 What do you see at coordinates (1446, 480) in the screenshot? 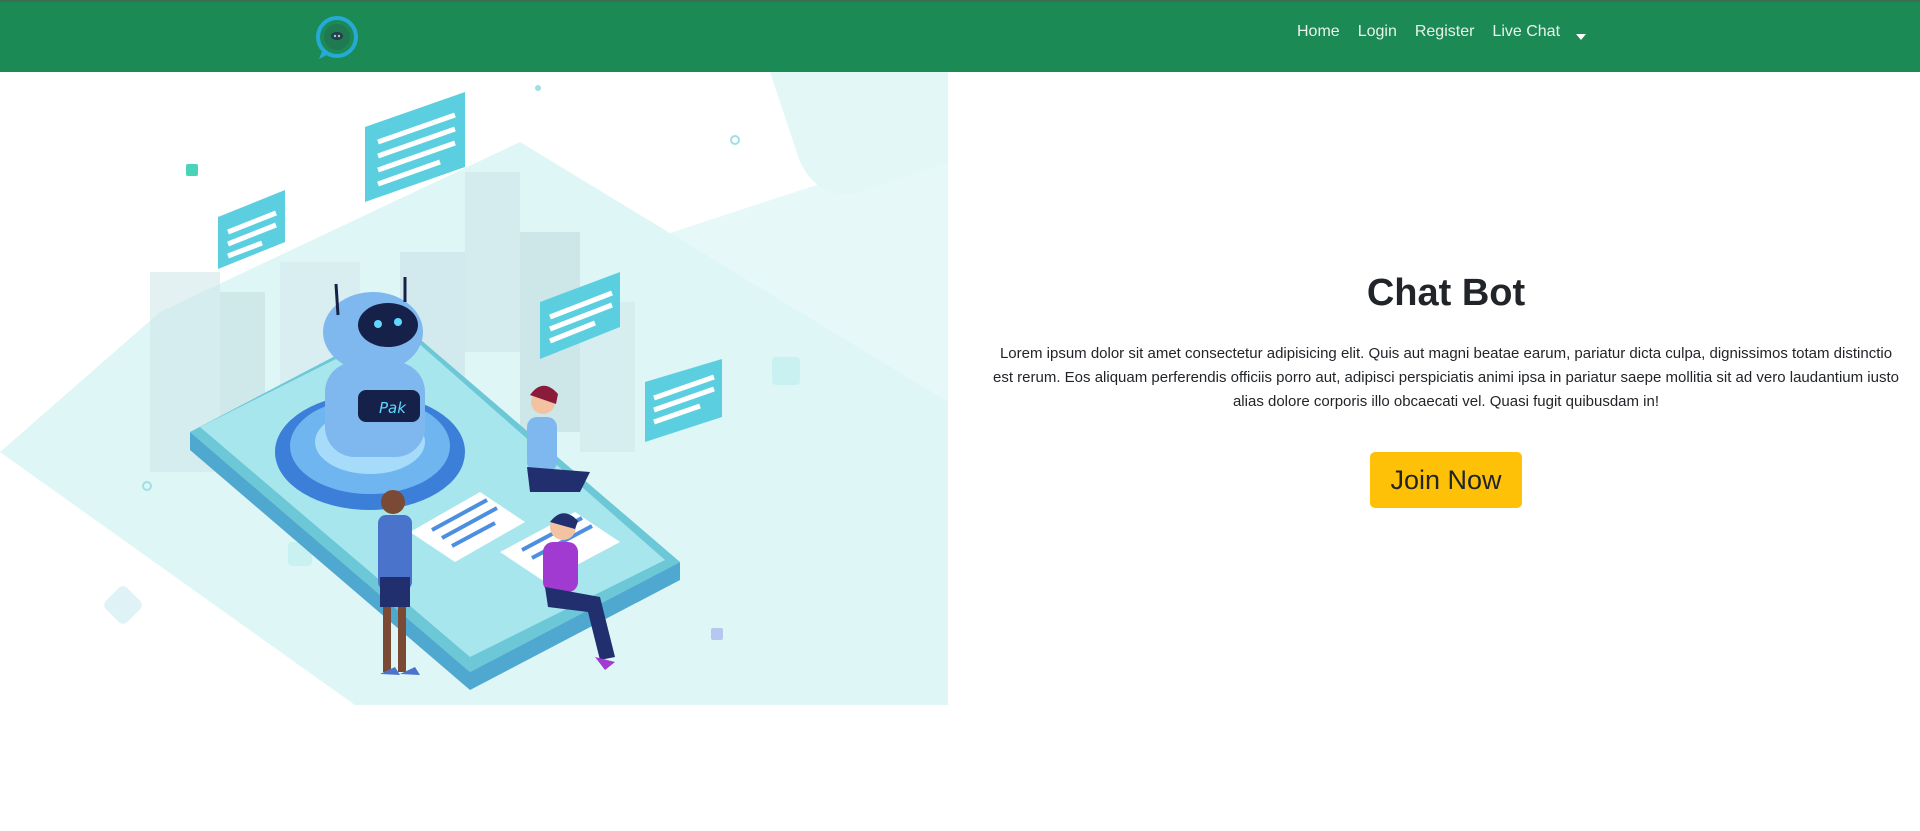
I see `join-now-button: Join Now` at bounding box center [1446, 480].